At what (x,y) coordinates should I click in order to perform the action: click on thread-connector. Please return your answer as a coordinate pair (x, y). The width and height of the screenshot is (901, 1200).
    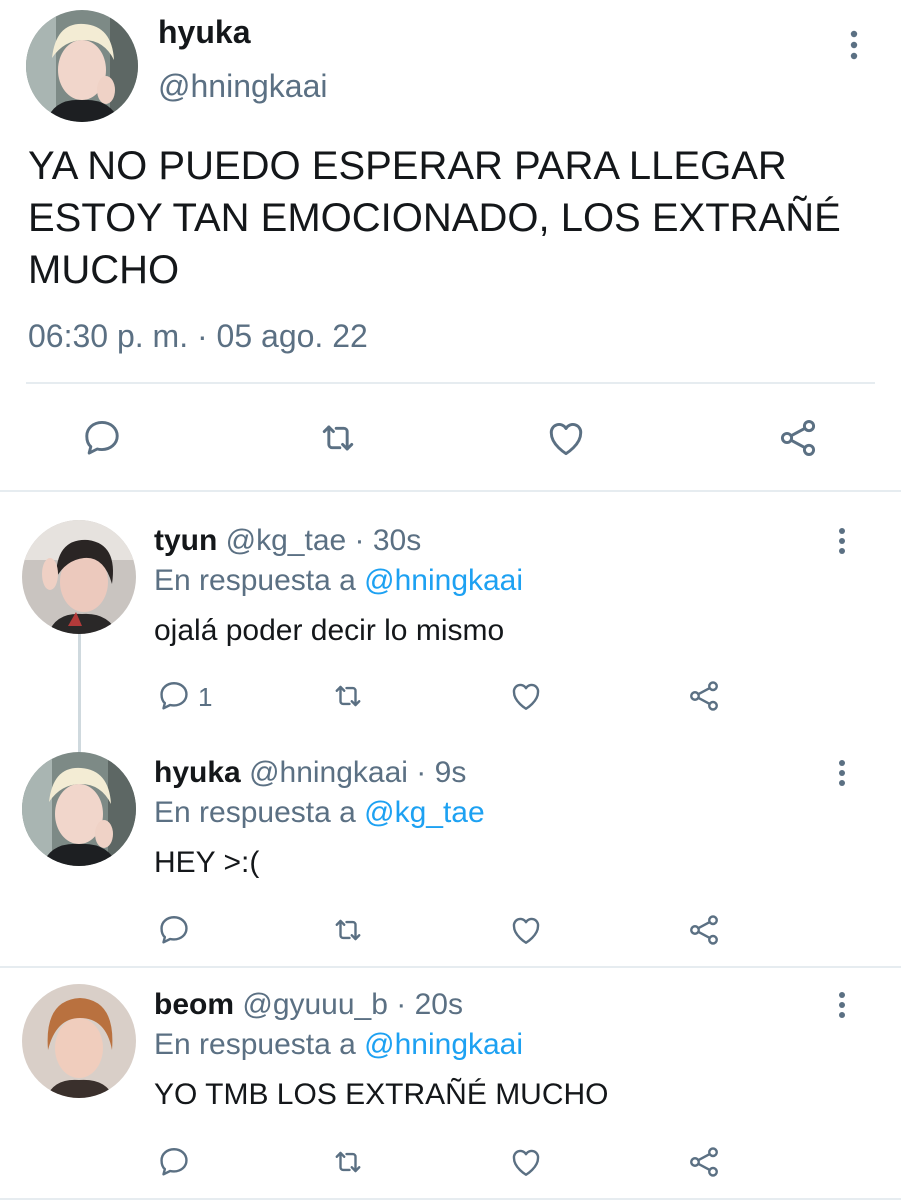
    Looking at the image, I should click on (79, 693).